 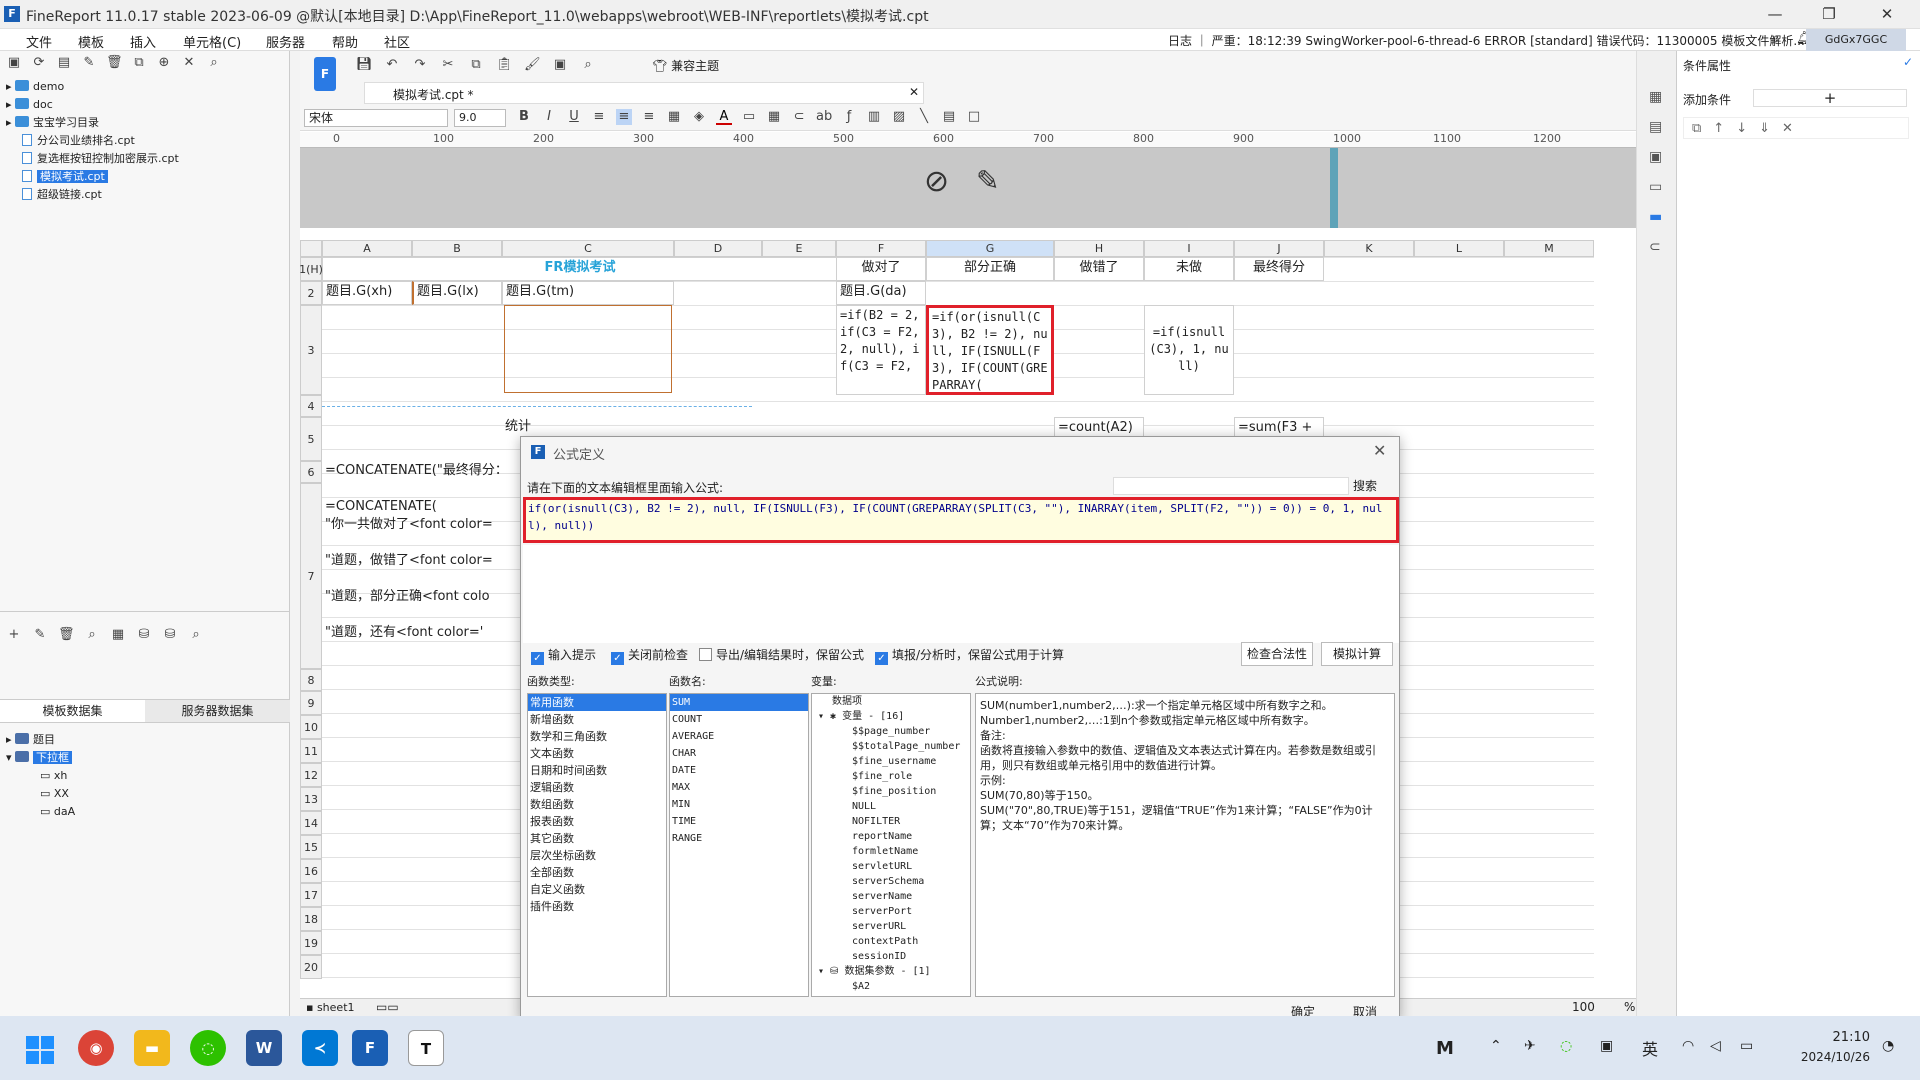 What do you see at coordinates (739, 787) in the screenshot?
I see `list-item: MAX` at bounding box center [739, 787].